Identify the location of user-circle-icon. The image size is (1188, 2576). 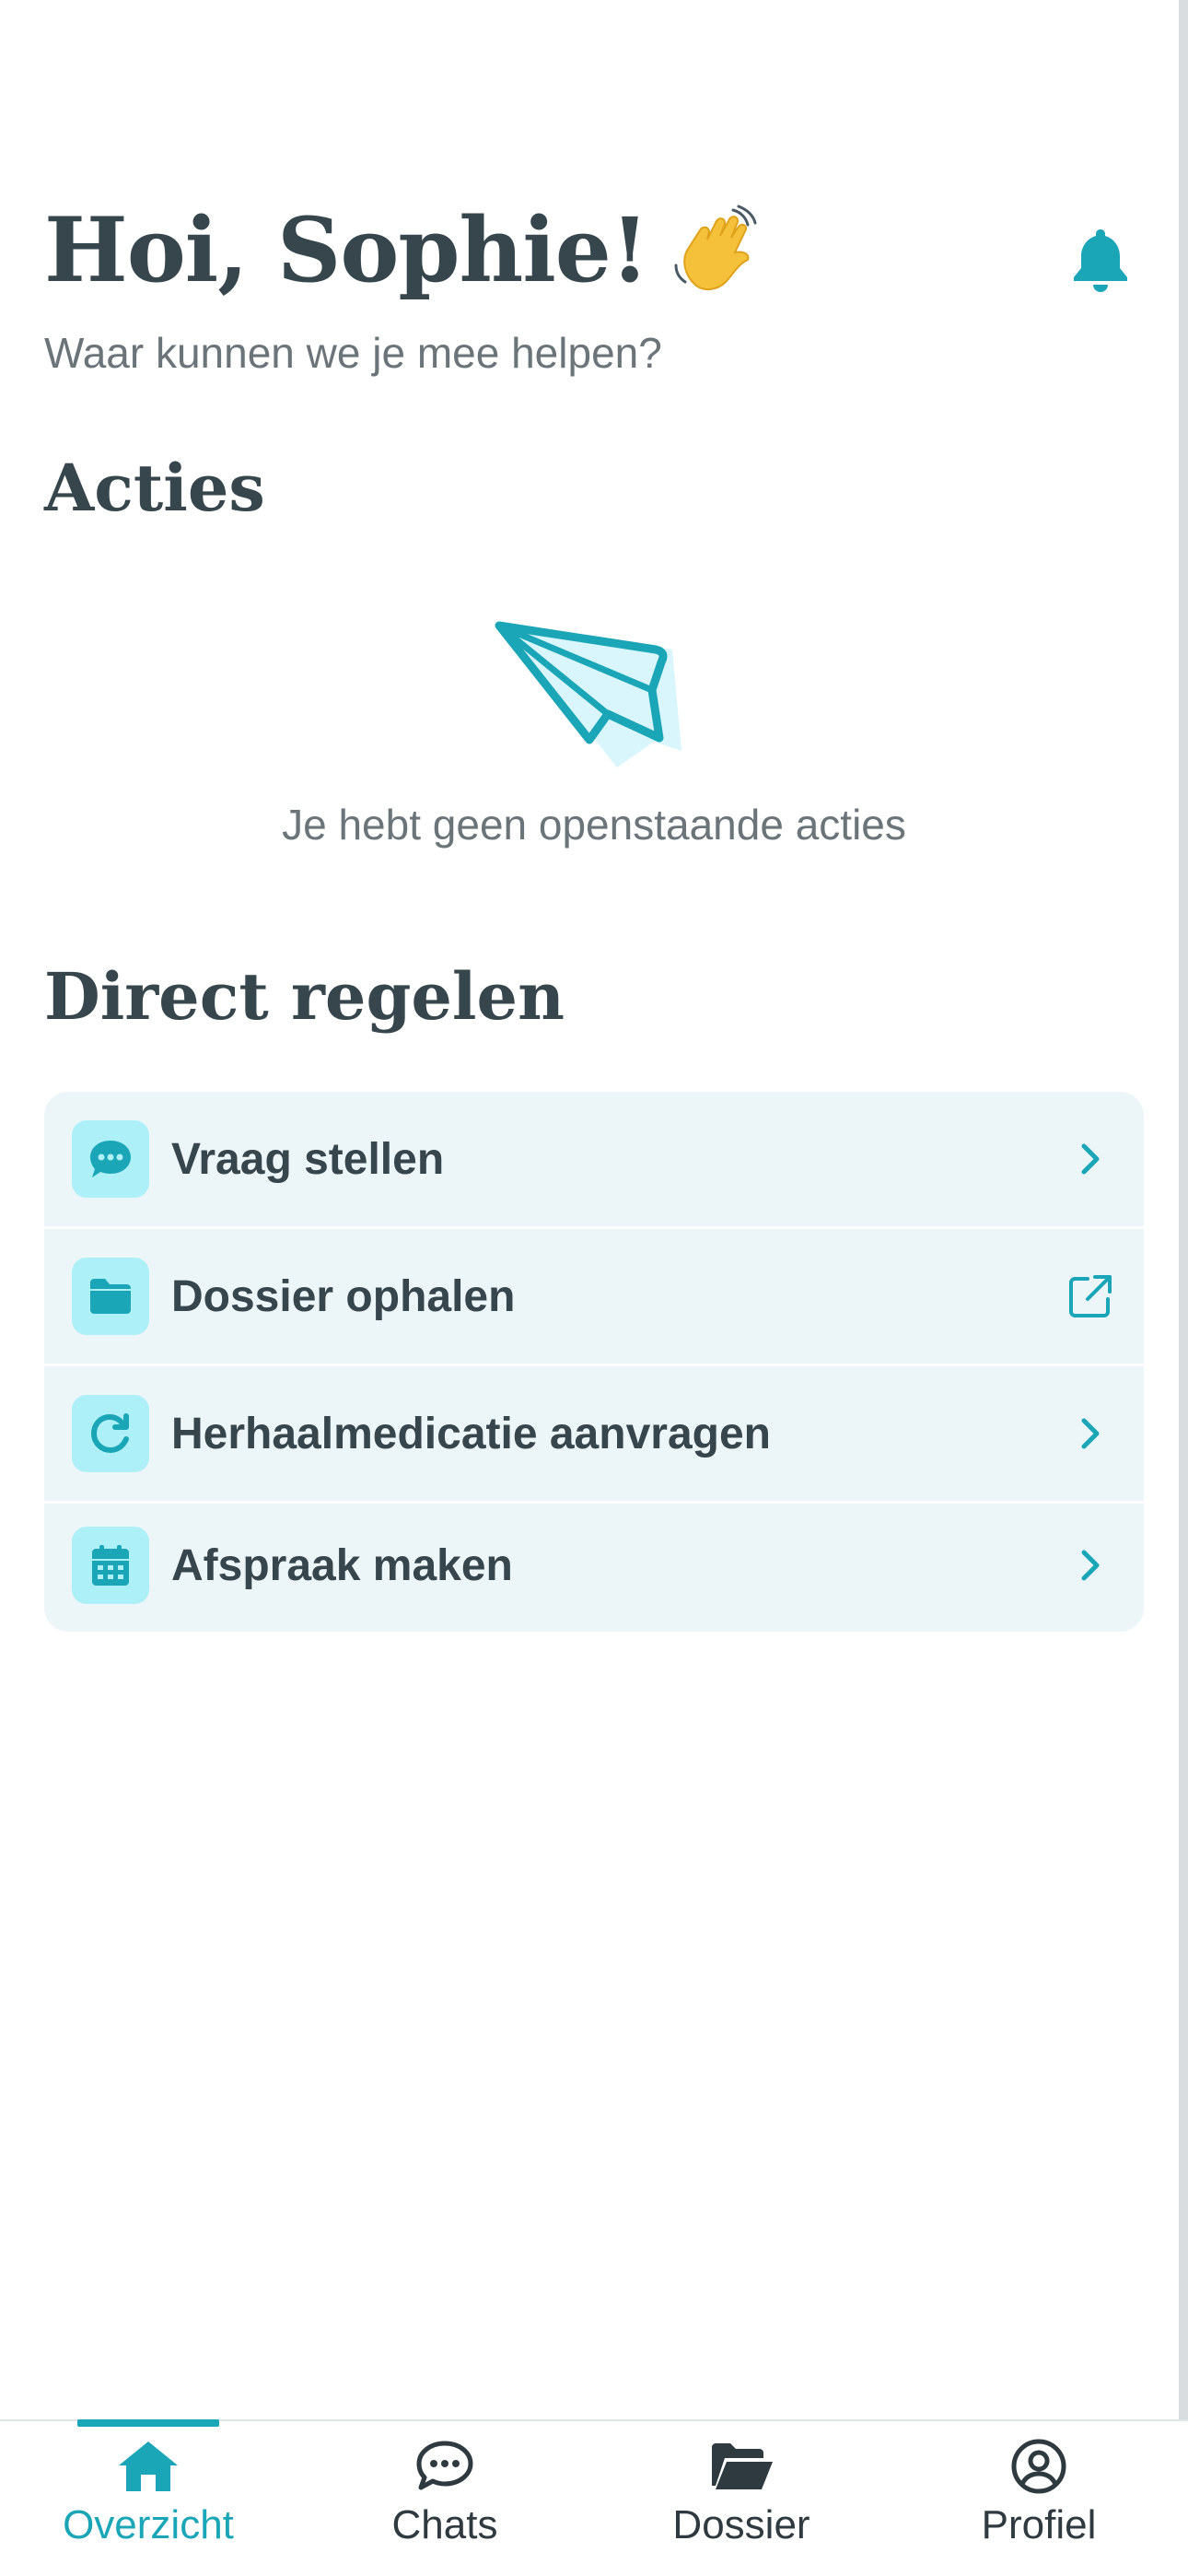
(1038, 2466).